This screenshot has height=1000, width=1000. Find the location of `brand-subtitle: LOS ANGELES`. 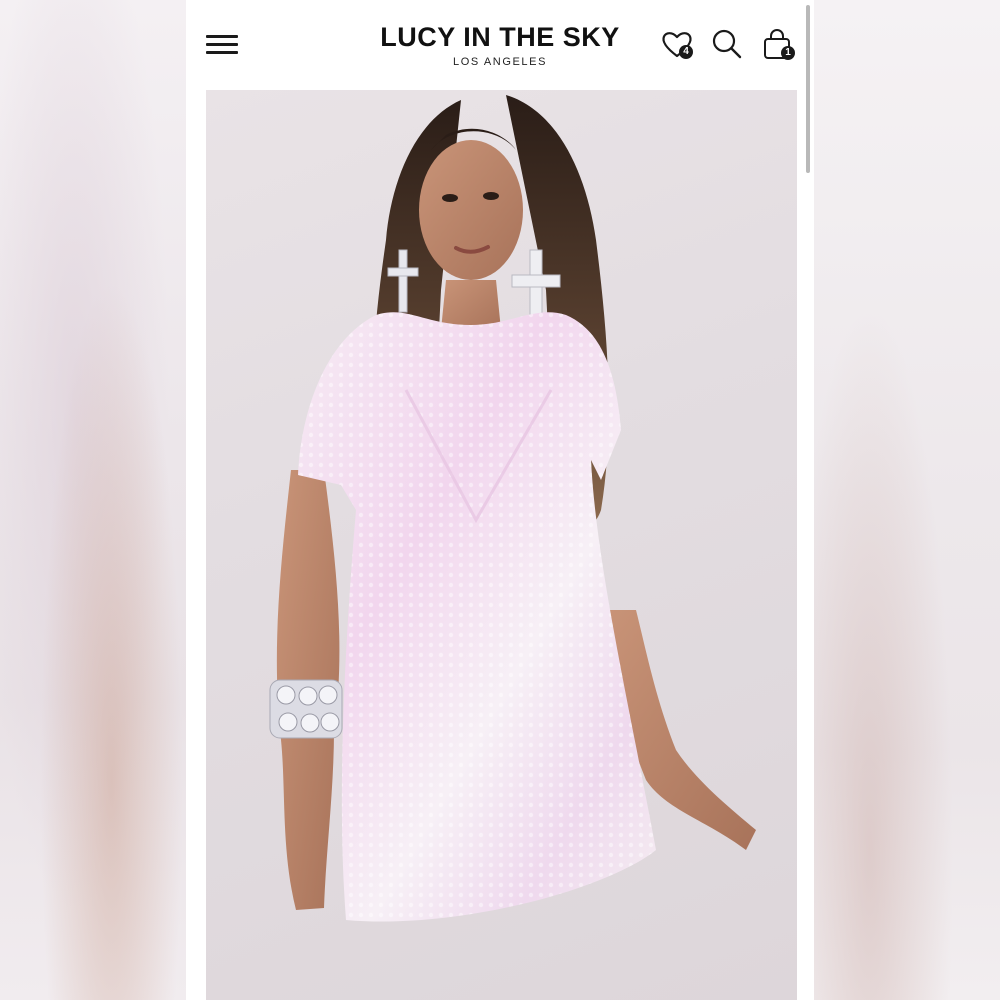

brand-subtitle: LOS ANGELES is located at coordinates (500, 62).